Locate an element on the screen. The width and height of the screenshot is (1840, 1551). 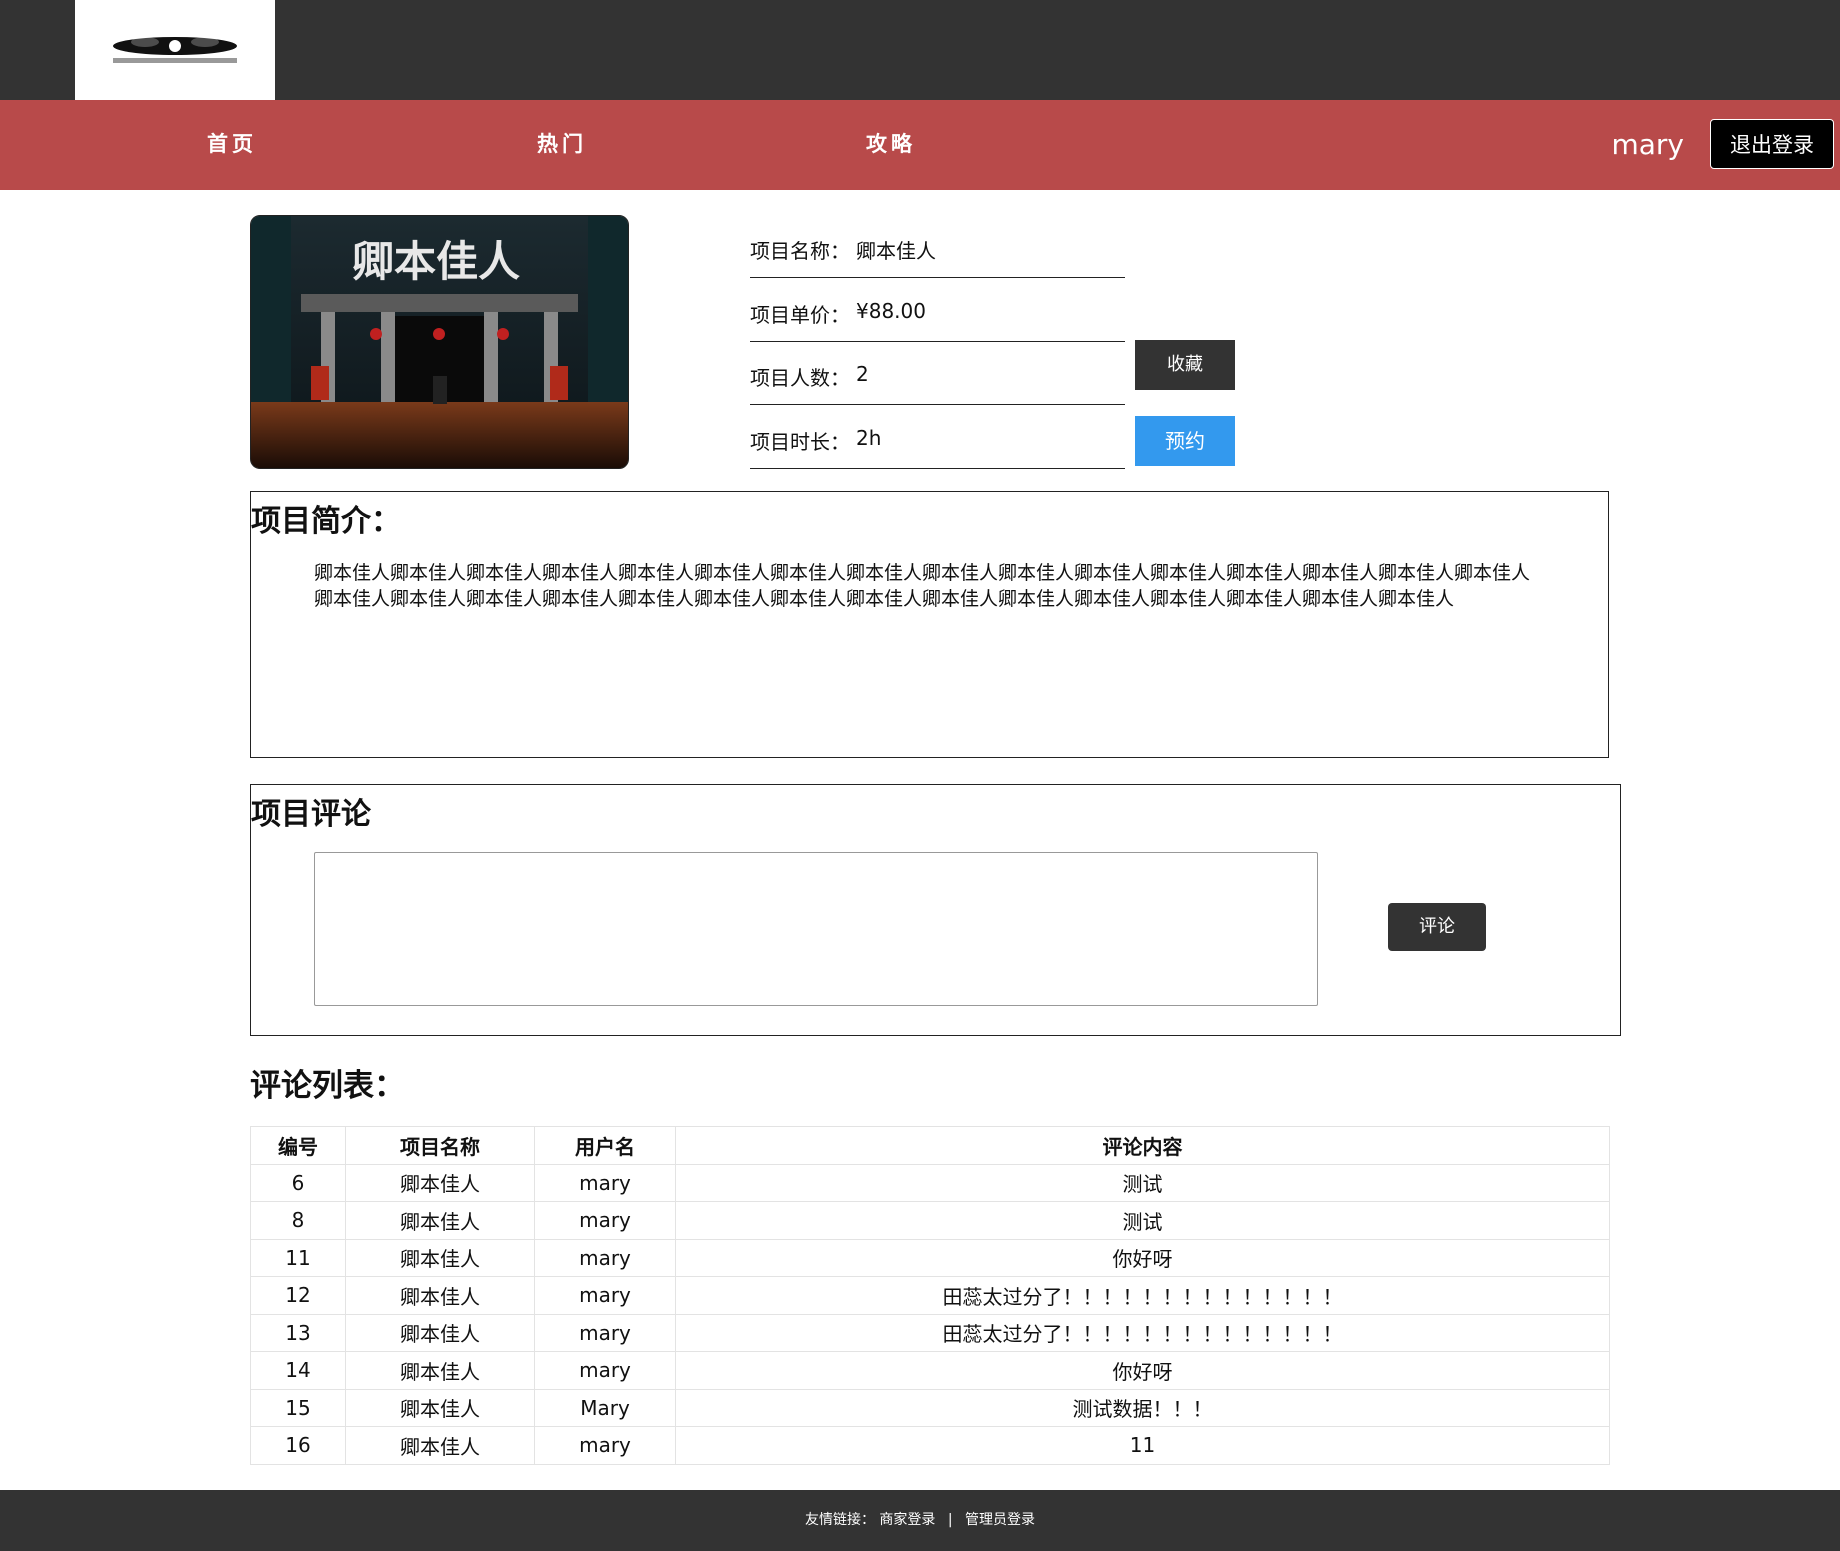
project-people-value: 2 is located at coordinates (862, 374).